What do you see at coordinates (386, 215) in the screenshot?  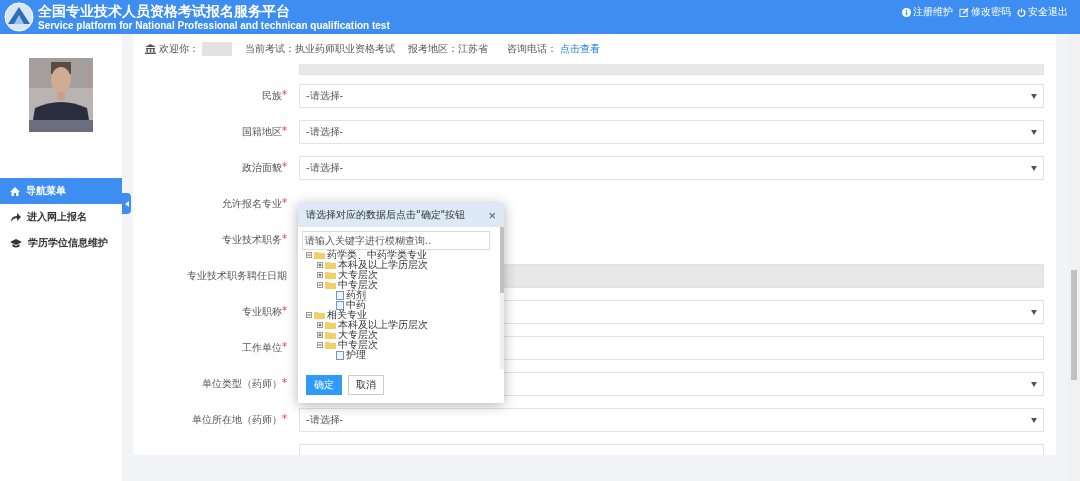 I see `dialog-title: 请选择对应的数据后点击"确定"按钮` at bounding box center [386, 215].